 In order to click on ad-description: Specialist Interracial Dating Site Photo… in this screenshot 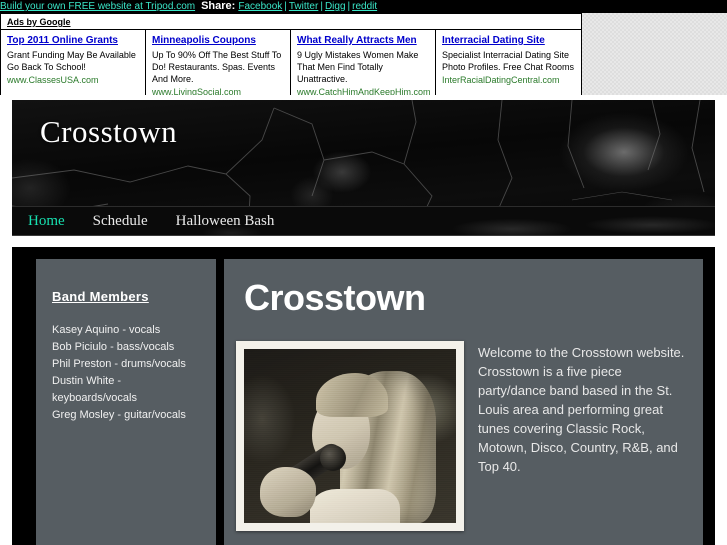, I will do `click(508, 61)`.